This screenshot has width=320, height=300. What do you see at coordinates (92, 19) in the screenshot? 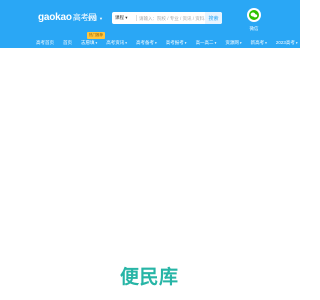
I see `region-label: 全国` at bounding box center [92, 19].